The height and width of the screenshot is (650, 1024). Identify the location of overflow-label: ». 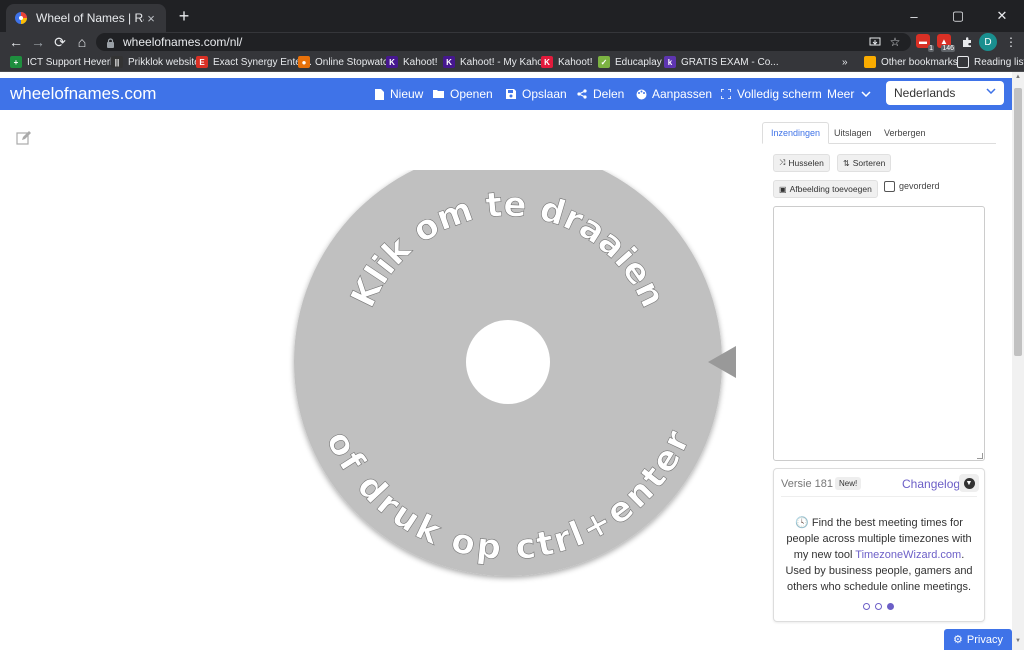
(845, 62).